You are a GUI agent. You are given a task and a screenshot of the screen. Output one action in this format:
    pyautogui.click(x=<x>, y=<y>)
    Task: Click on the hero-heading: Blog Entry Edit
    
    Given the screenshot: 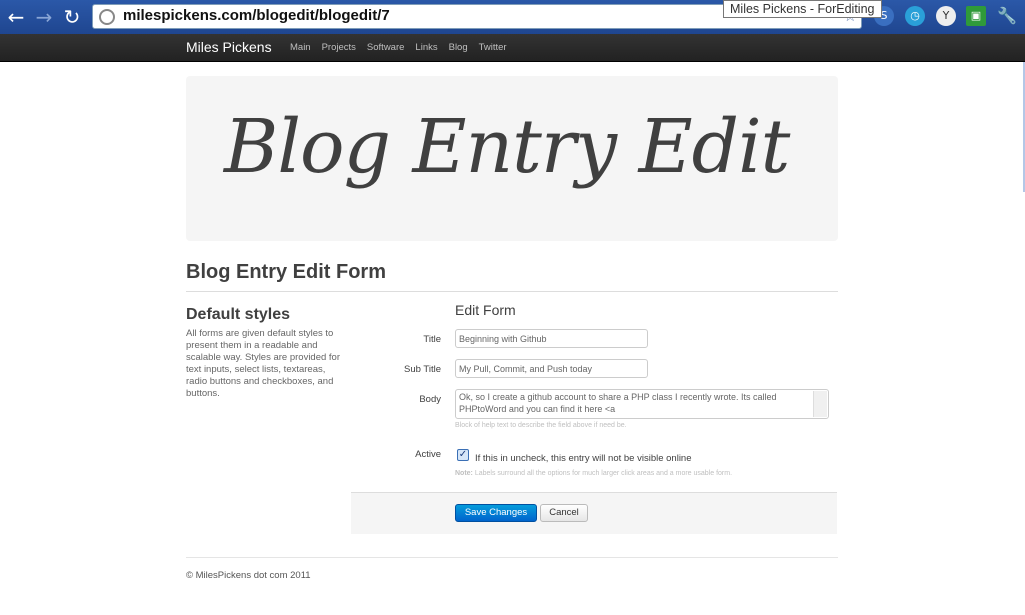 What is the action you would take?
    pyautogui.click(x=507, y=147)
    